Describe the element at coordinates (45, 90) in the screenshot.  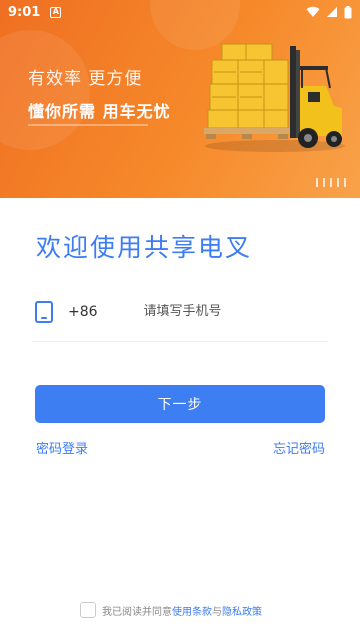
I see `banner-decoration` at that location.